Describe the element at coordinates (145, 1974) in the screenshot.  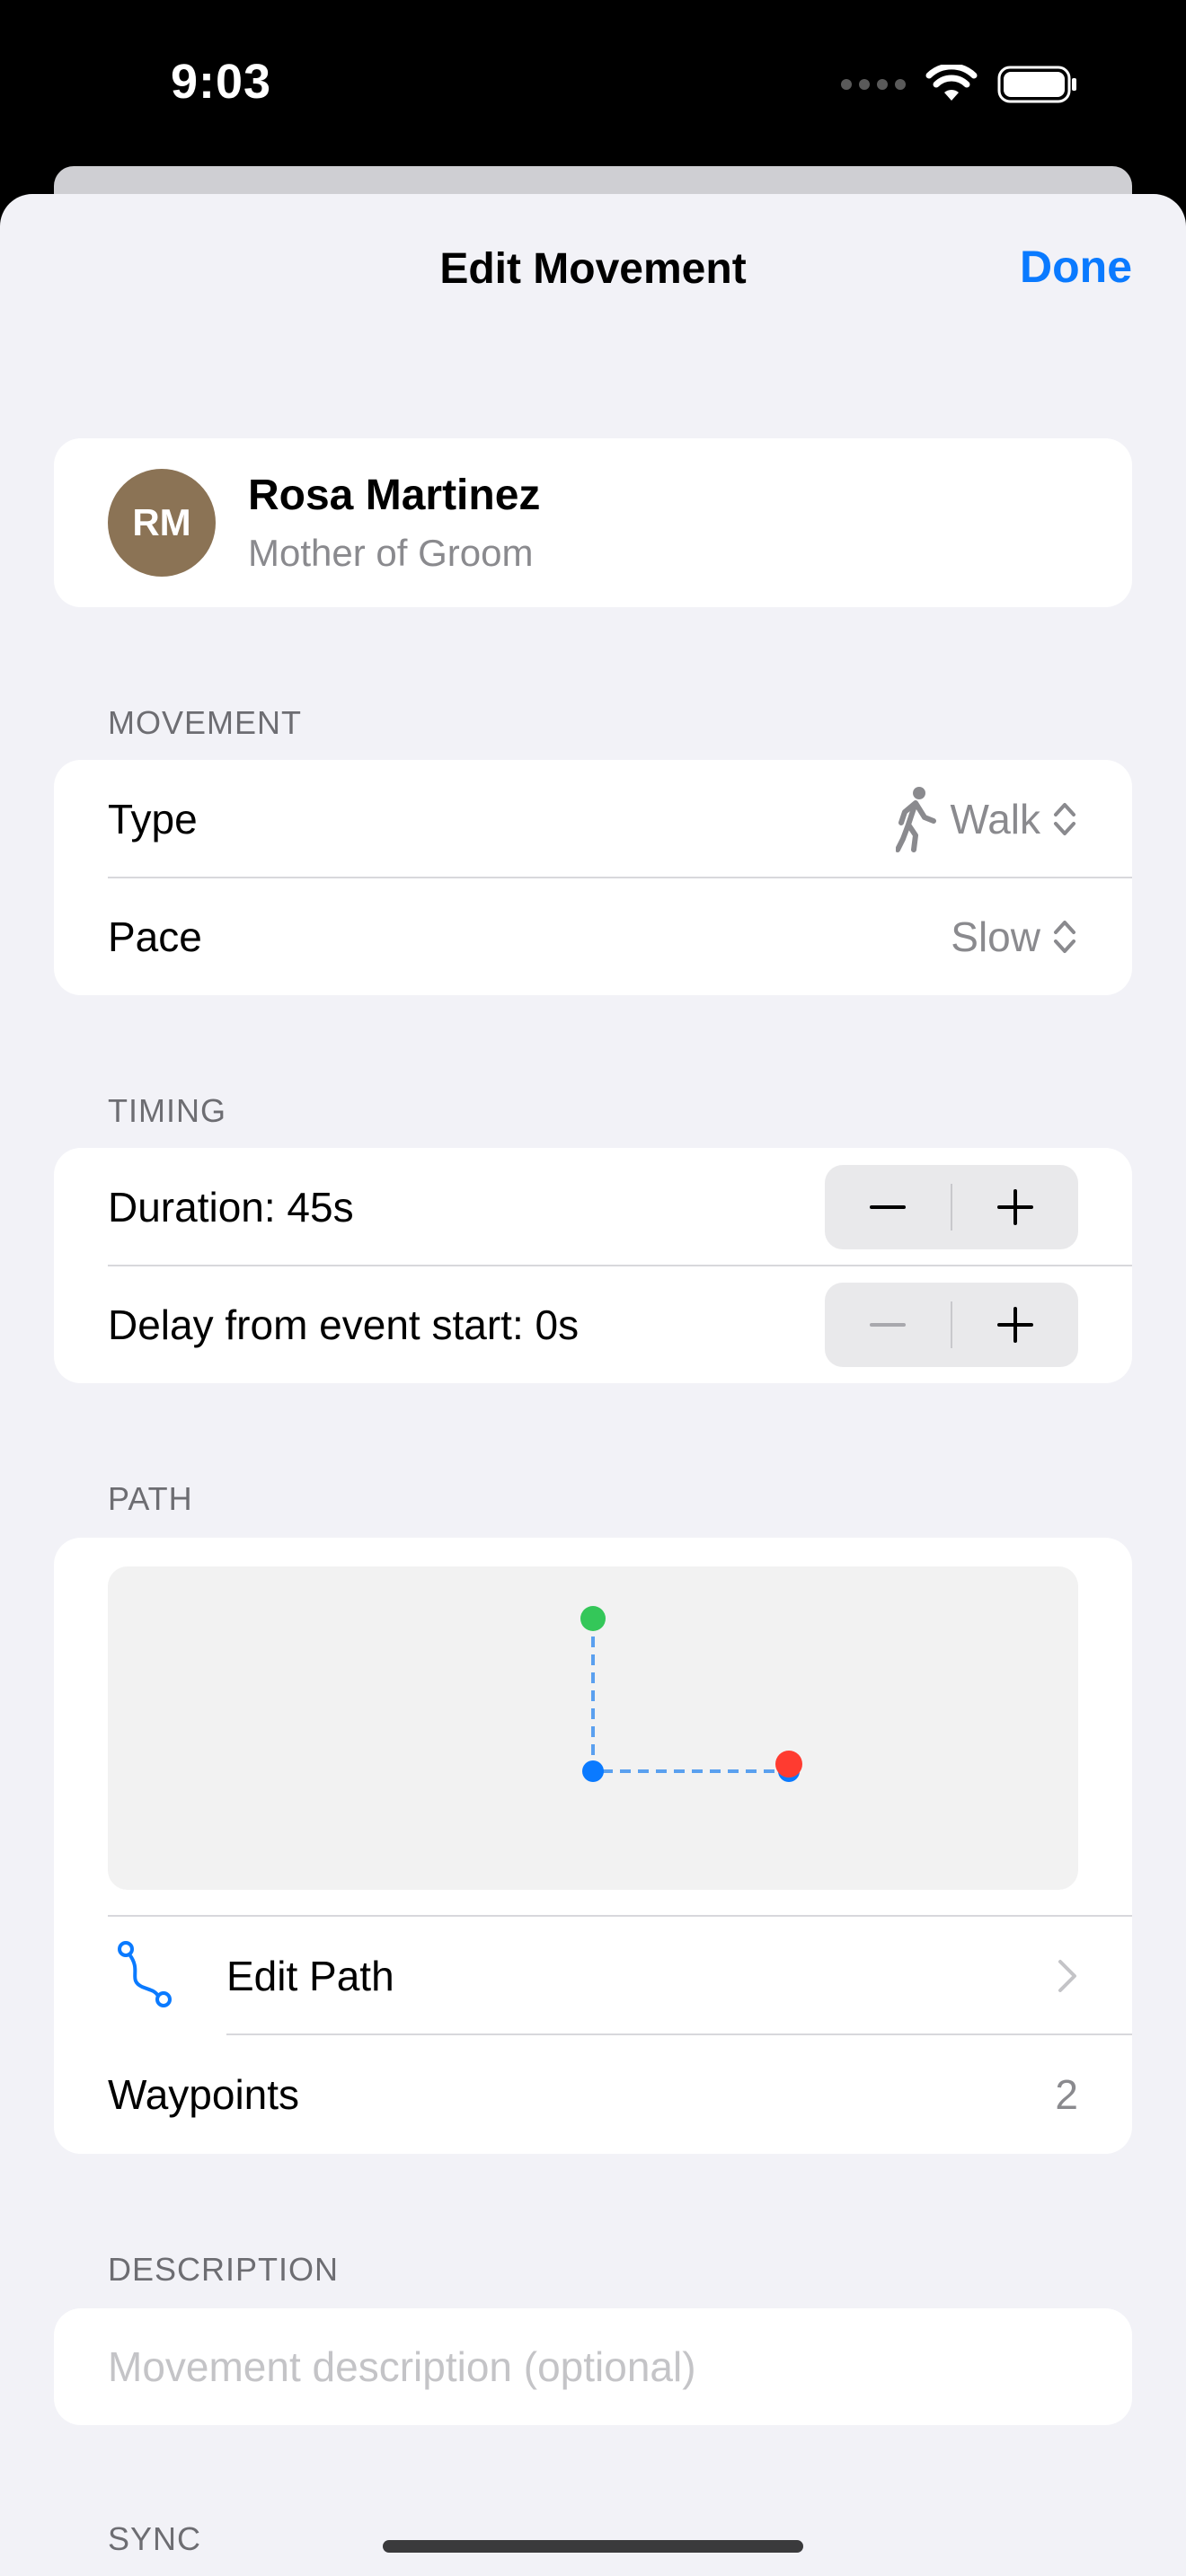
I see `path-icon` at that location.